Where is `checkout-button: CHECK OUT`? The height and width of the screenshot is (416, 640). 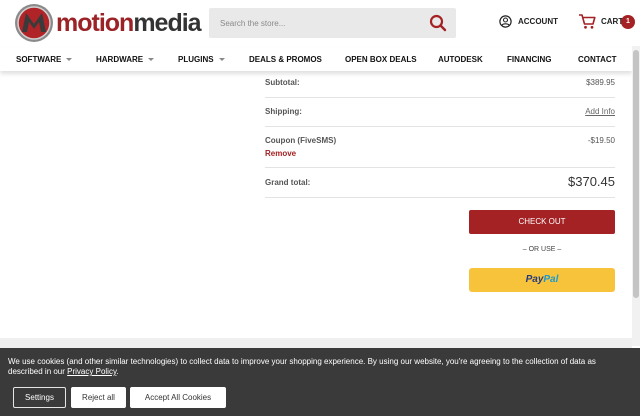 checkout-button: CHECK OUT is located at coordinates (542, 222).